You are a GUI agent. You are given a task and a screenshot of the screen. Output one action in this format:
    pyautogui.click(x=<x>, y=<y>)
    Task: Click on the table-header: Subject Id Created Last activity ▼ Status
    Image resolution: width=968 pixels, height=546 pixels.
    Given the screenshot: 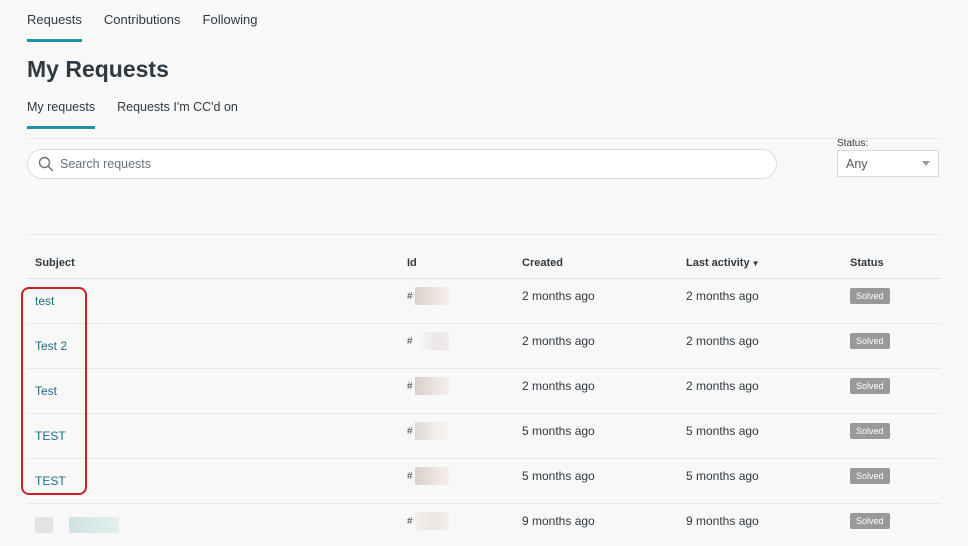 What is the action you would take?
    pyautogui.click(x=484, y=263)
    